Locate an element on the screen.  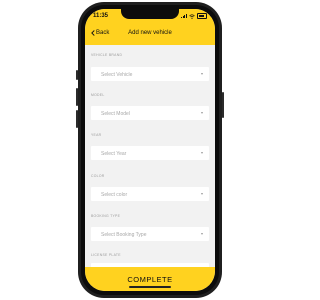
status-icons is located at coordinates (194, 16).